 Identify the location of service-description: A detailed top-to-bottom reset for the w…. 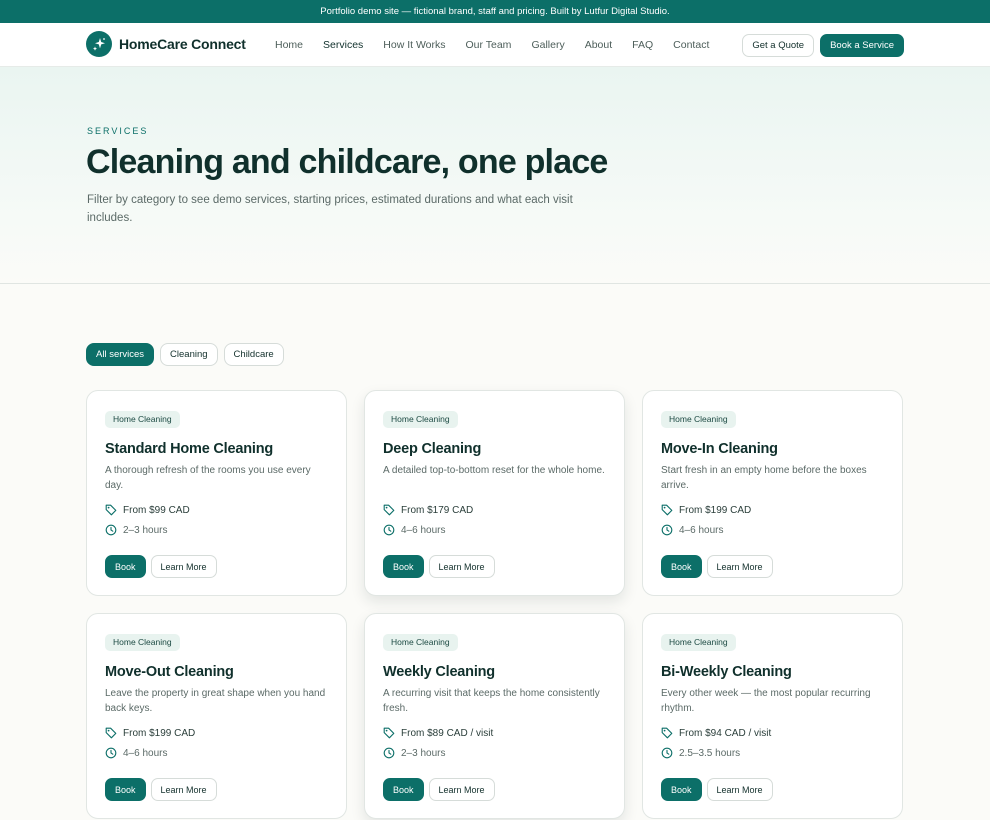
(494, 470).